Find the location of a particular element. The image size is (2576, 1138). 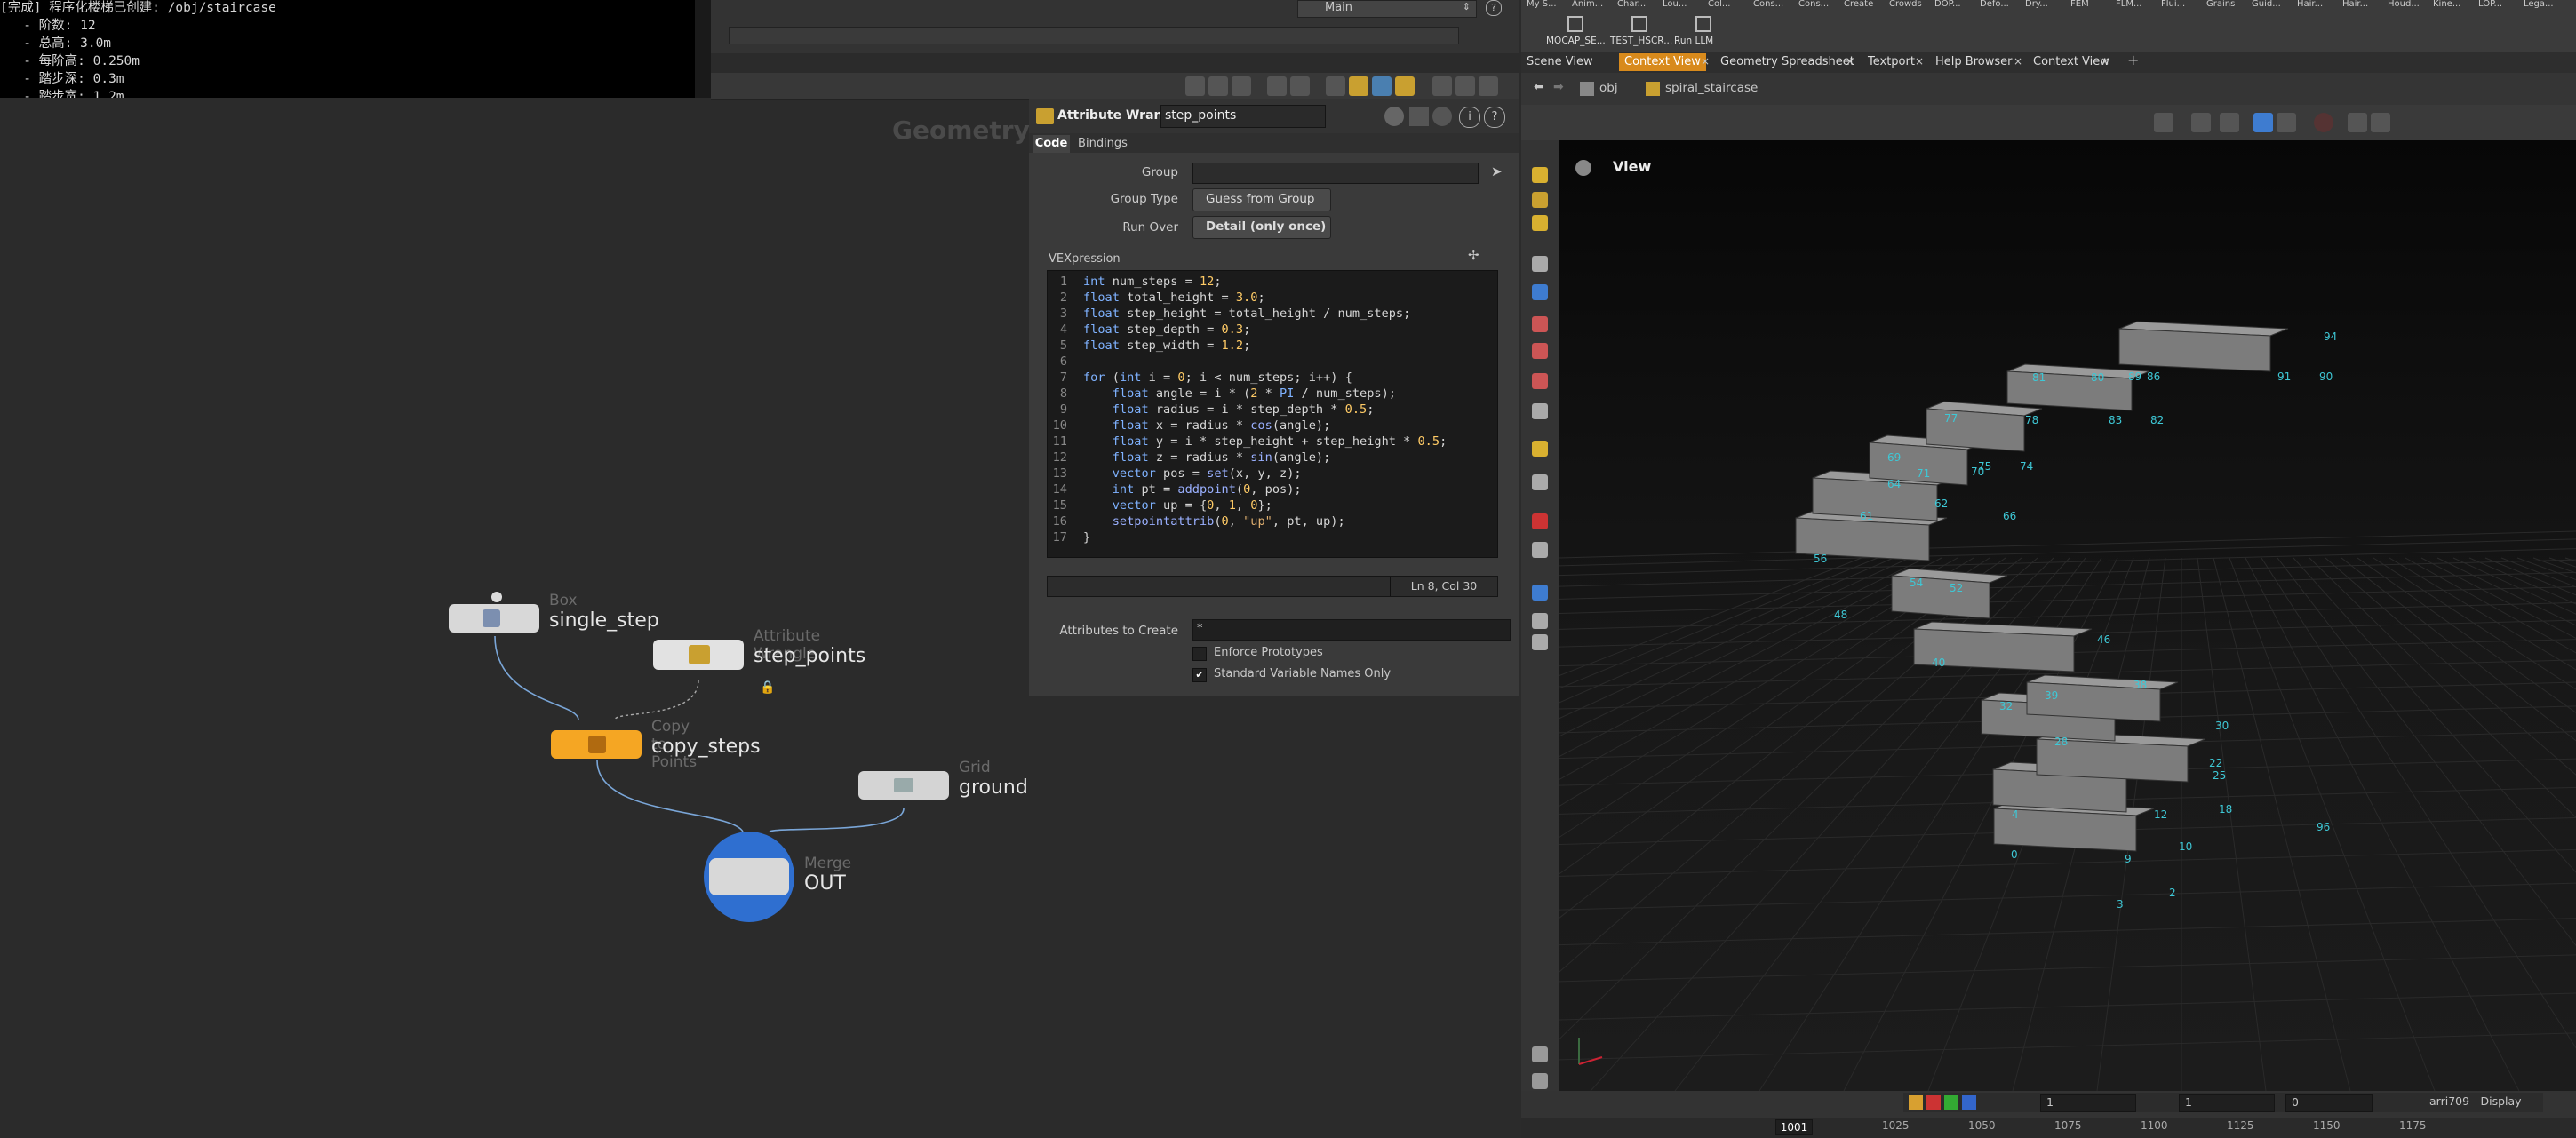

render-icon is located at coordinates (1540, 621).